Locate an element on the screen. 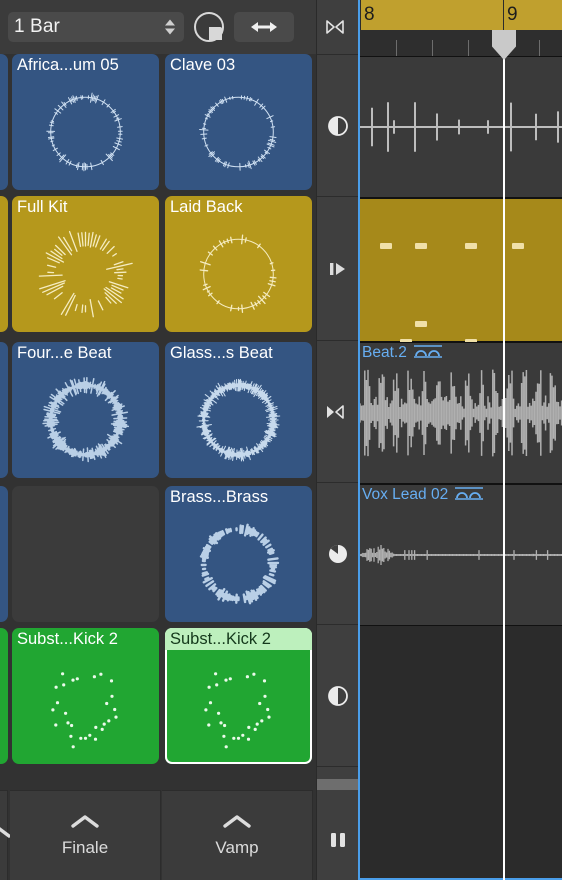  quantize-value: 1 Bar is located at coordinates (37, 26).